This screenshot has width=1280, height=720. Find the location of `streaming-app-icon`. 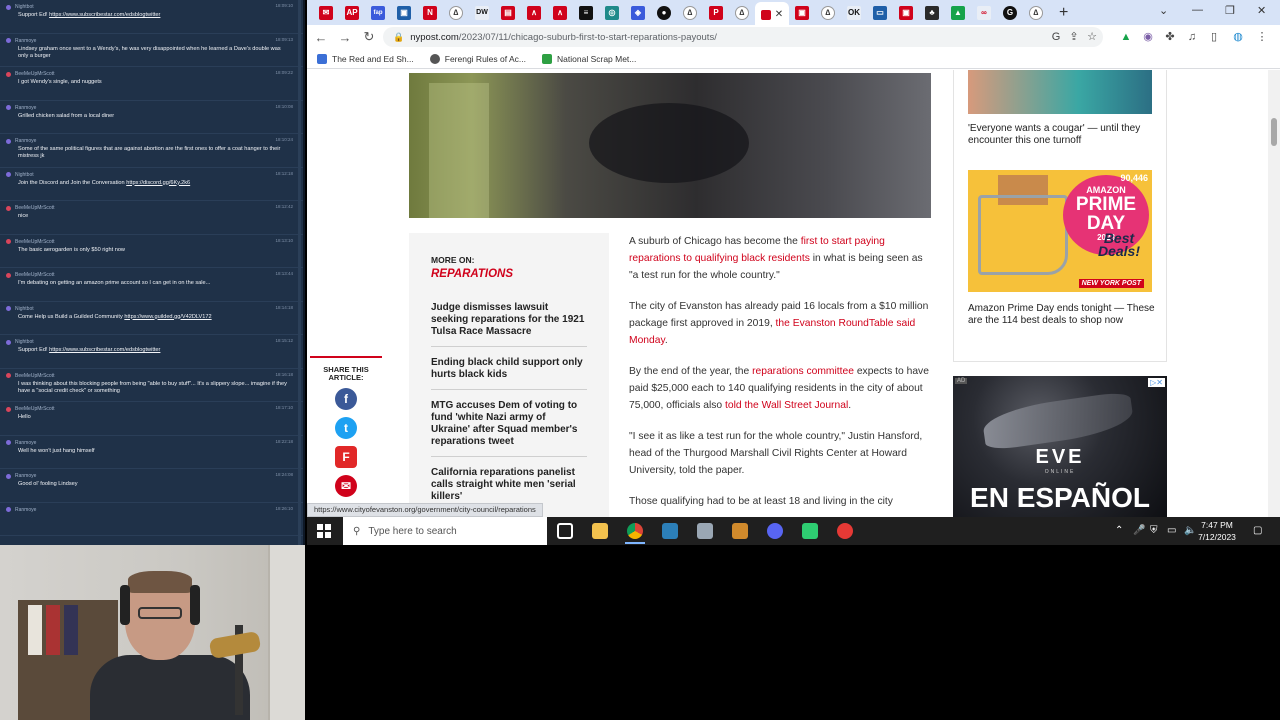

streaming-app-icon is located at coordinates (810, 531).